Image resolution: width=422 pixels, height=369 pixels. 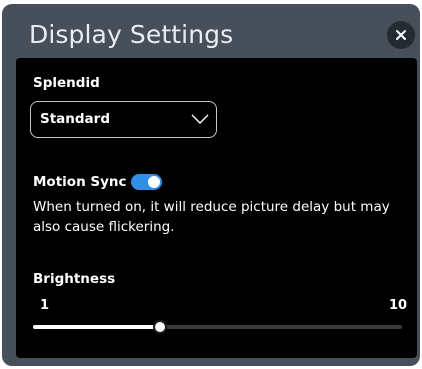 I want to click on motion-sync-label: Motion Sync, so click(x=80, y=182).